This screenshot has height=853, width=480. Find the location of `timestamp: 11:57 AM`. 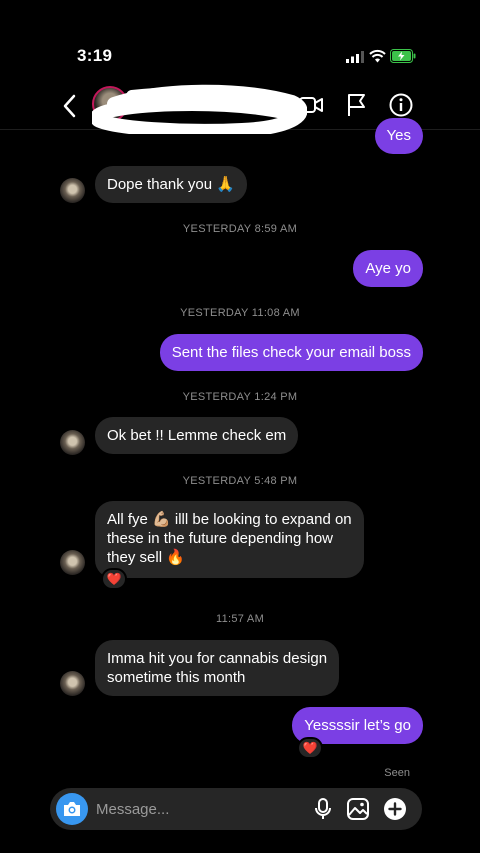

timestamp: 11:57 AM is located at coordinates (240, 619).